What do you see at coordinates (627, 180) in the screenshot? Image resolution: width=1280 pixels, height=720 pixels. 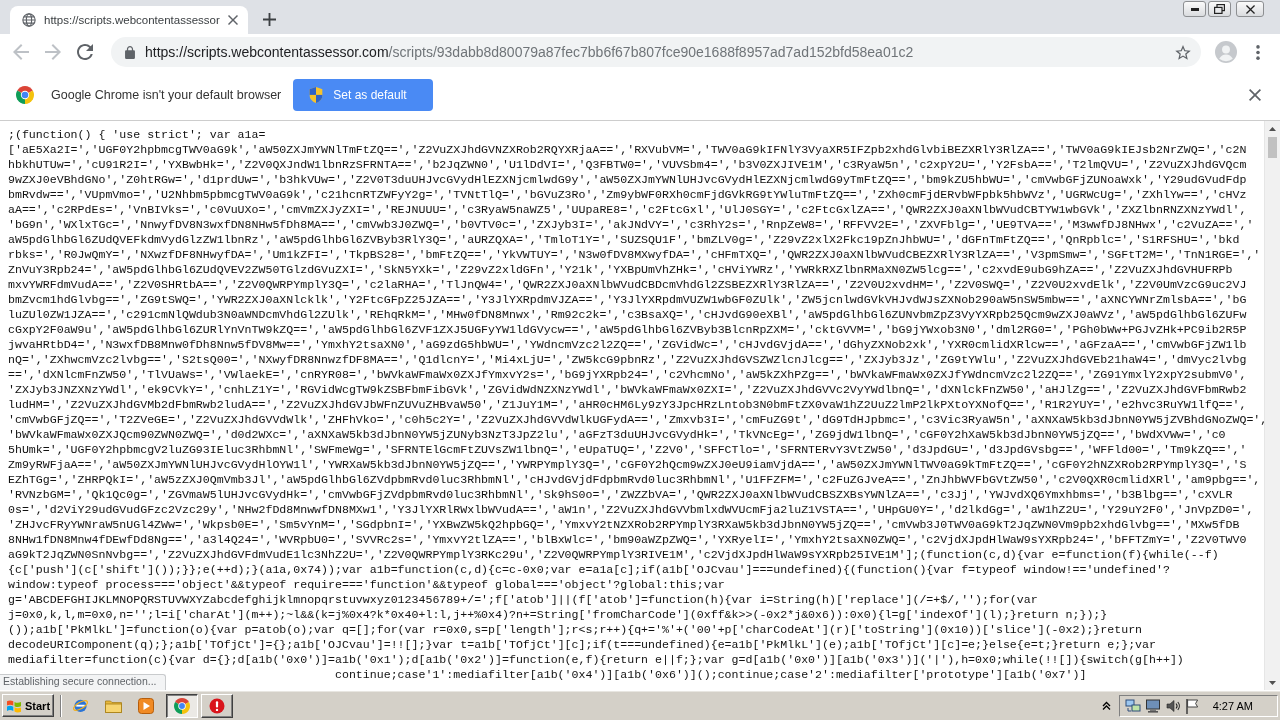 I see `code-line: 9wZXJ0eVBhdGNo','Z0htRGw=','d1prdUw=','b3hkVUw=','Z2V0T3duUHJvcGVydHlEZXNjcmlwdG9y','aW50ZXJmYWNlUHJvcGVydHlEZXNjcmlwdG9yTmFtZQ==','bm9kZU5hbWU=','cmVwbGFjZUNoaWxk','Y29udGVudFdp` at bounding box center [627, 180].